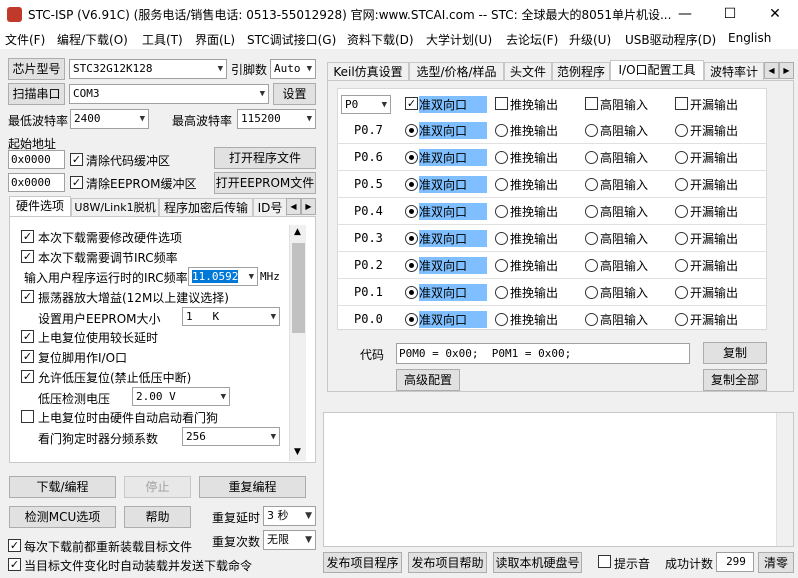  I want to click on tab-scroll-right-button: ▶, so click(308, 206).